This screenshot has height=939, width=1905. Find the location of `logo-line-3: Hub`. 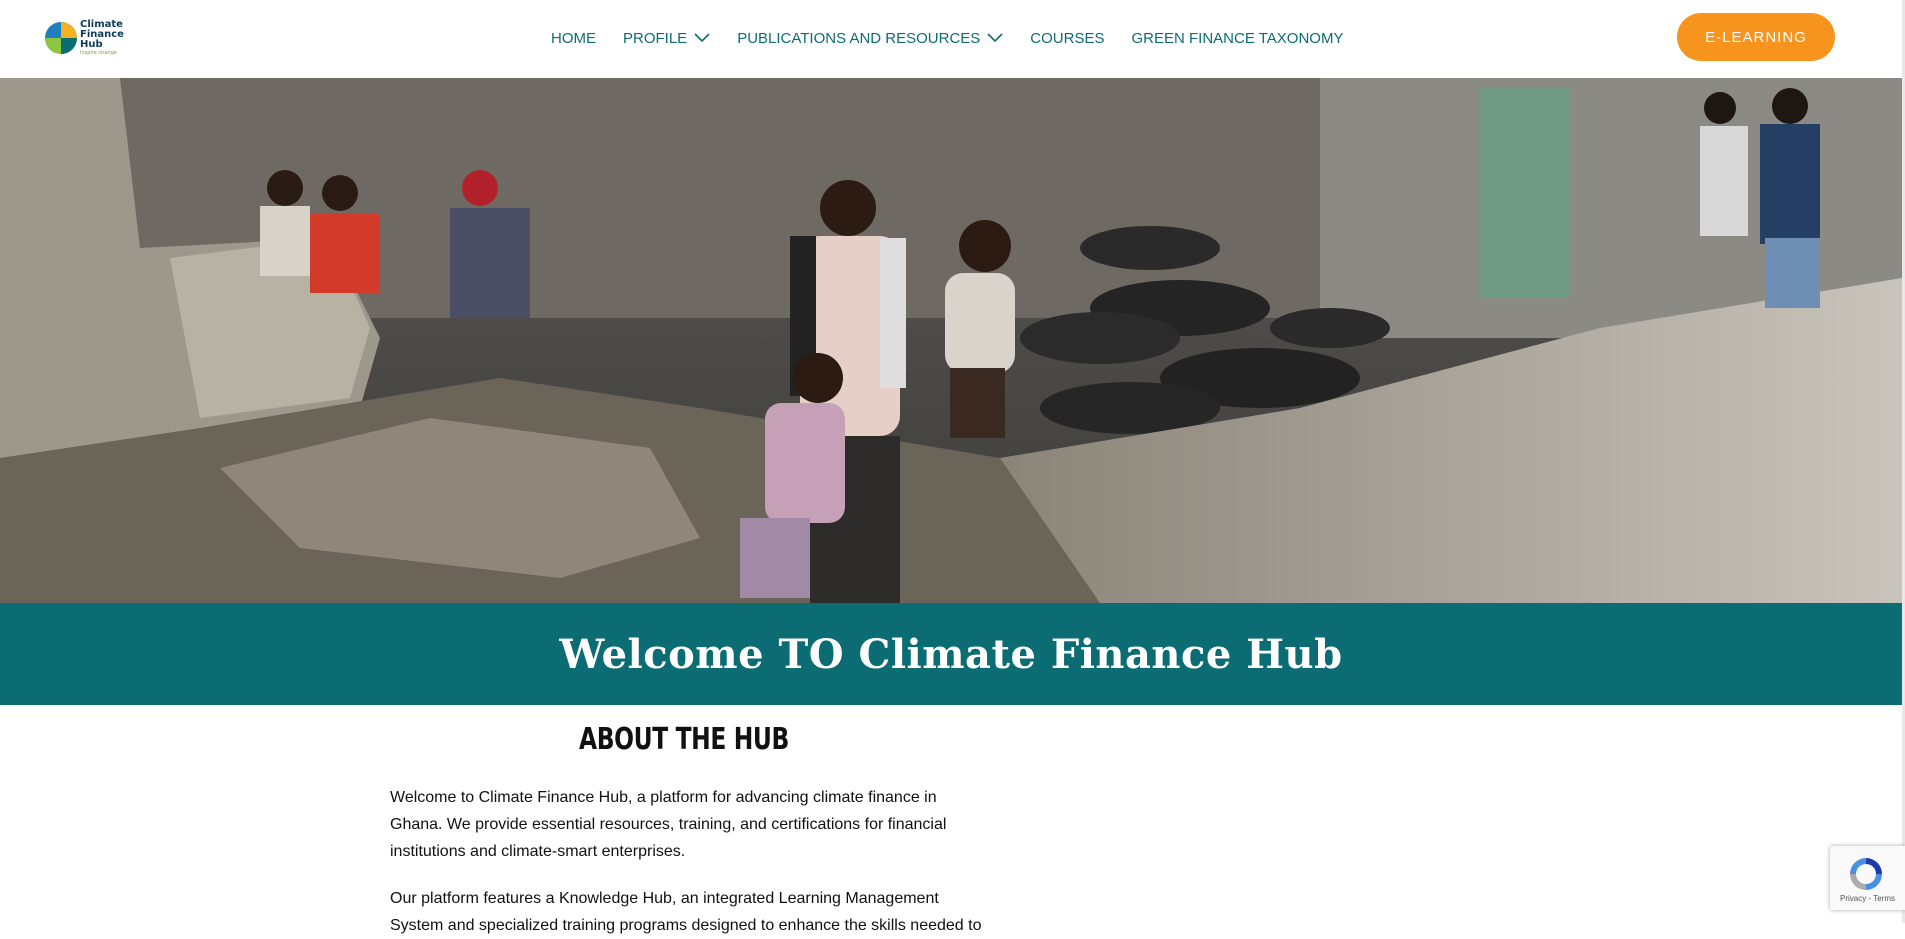

logo-line-3: Hub is located at coordinates (91, 44).